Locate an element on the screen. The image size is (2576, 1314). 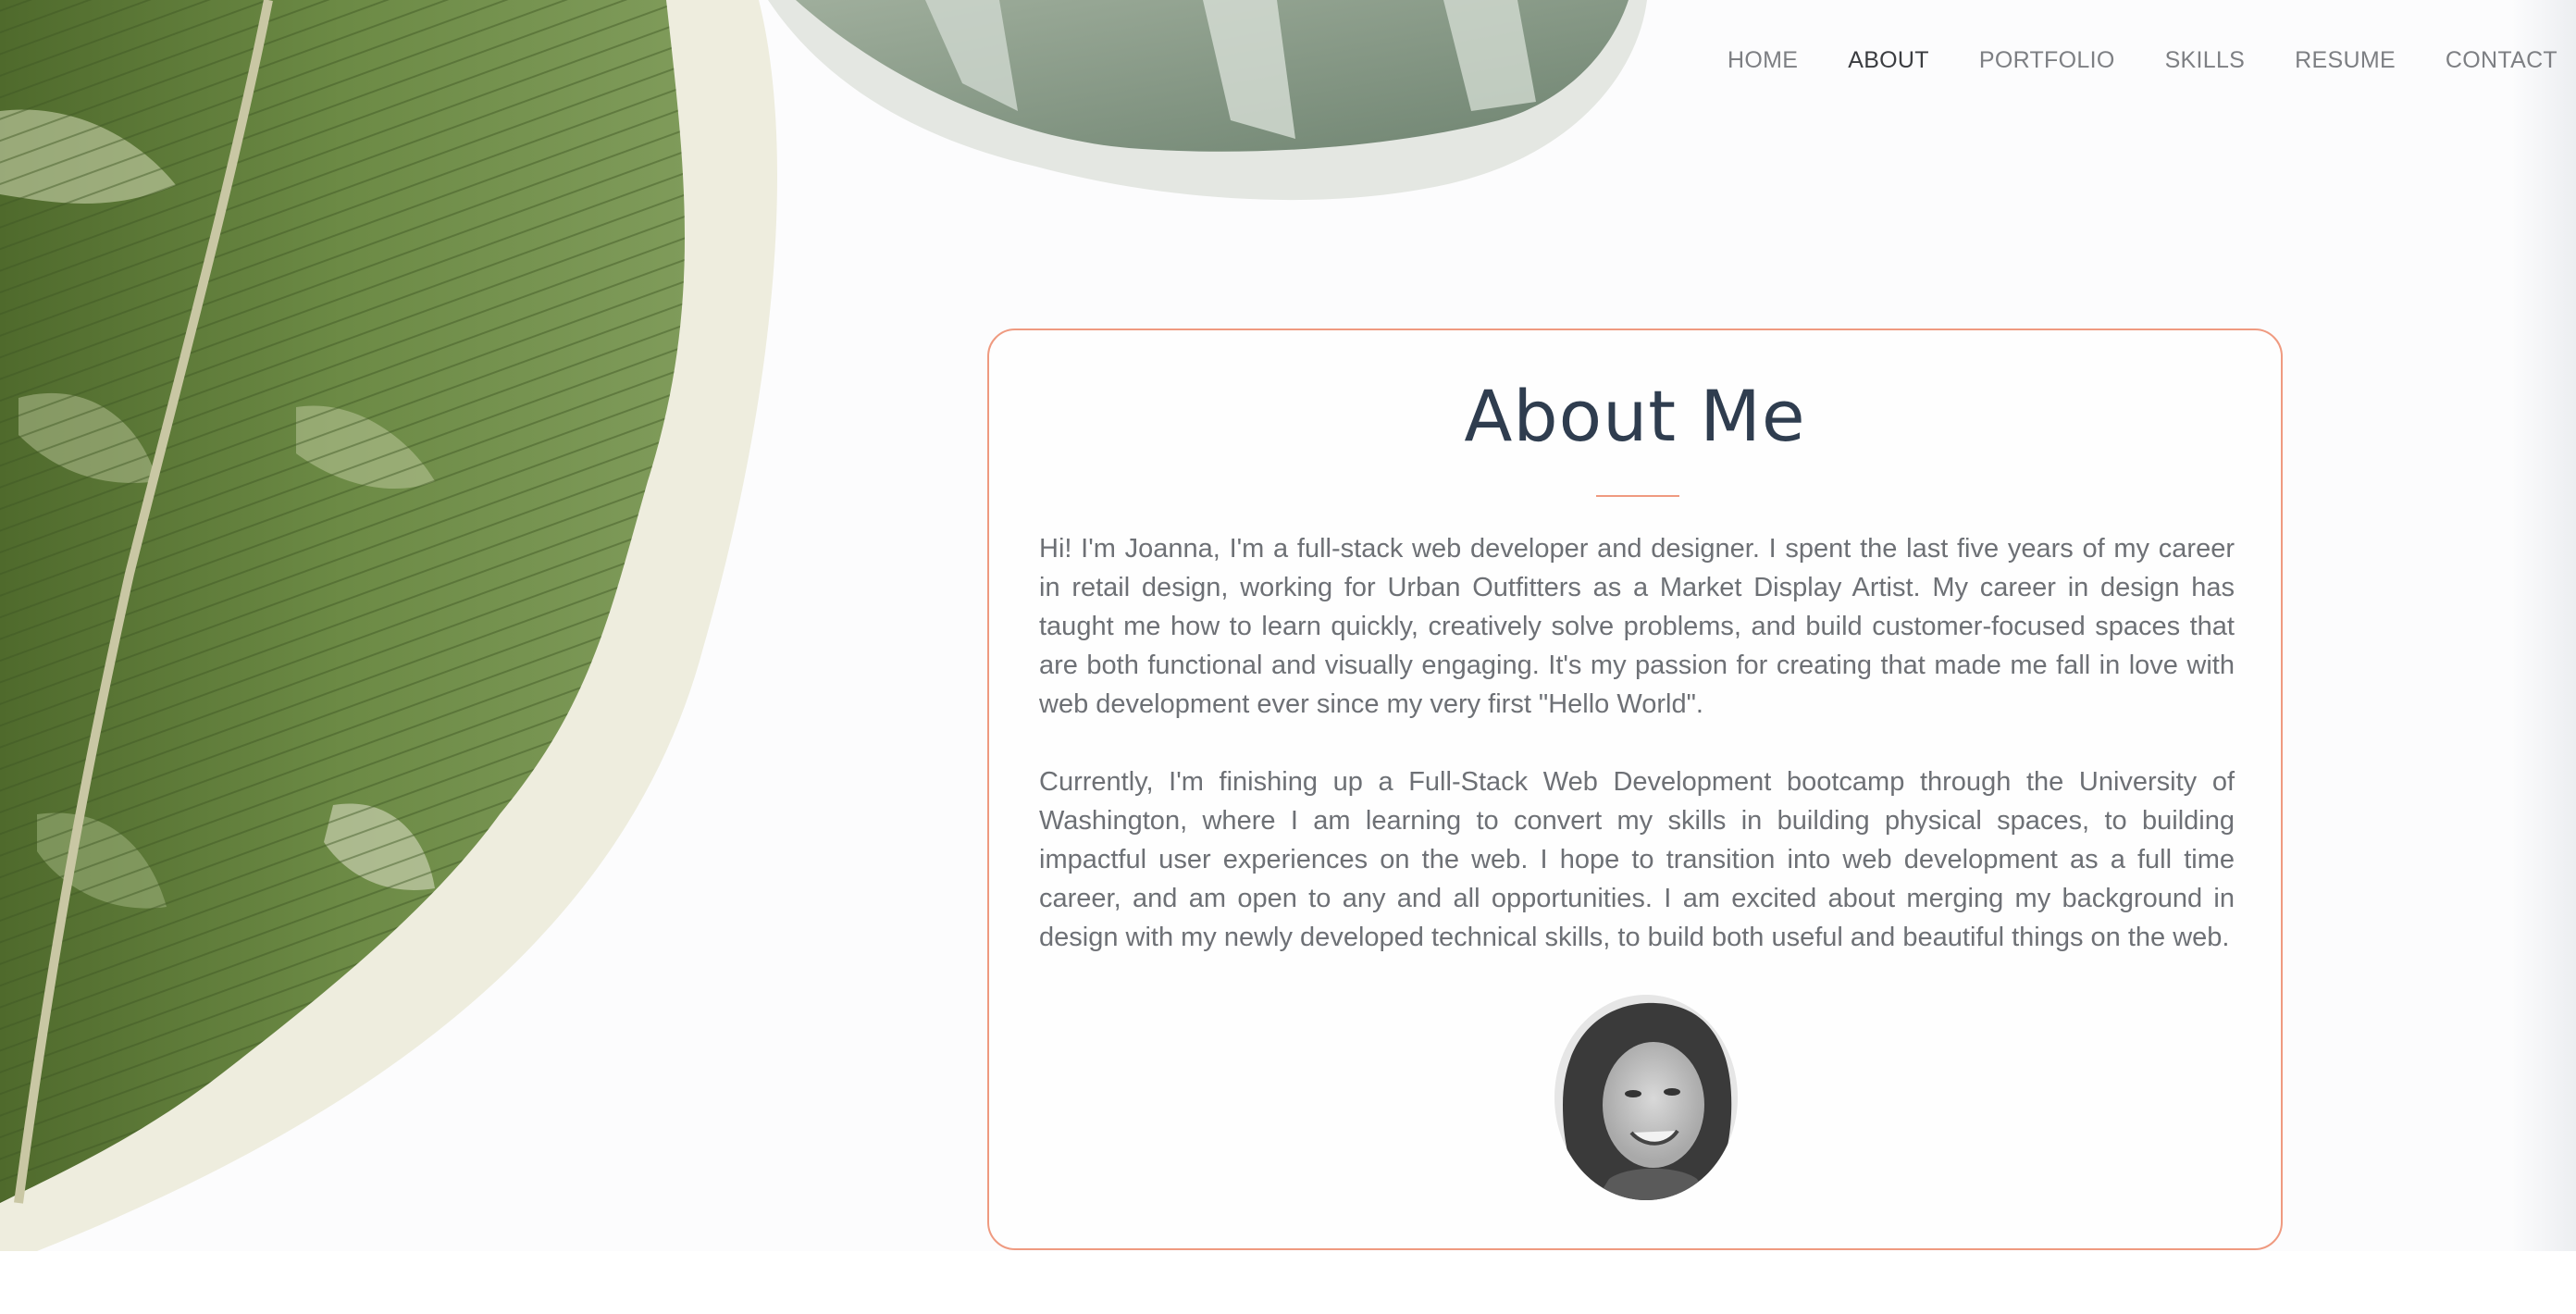
about-title: About Me is located at coordinates (1635, 416).